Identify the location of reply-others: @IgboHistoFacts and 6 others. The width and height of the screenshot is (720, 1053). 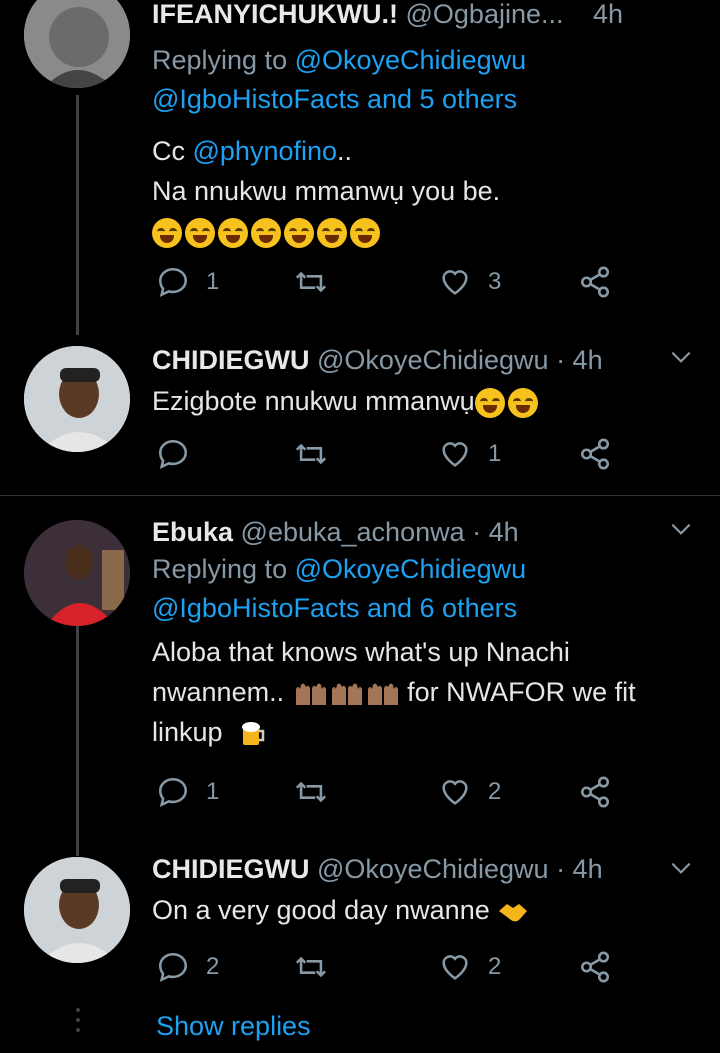
(334, 608).